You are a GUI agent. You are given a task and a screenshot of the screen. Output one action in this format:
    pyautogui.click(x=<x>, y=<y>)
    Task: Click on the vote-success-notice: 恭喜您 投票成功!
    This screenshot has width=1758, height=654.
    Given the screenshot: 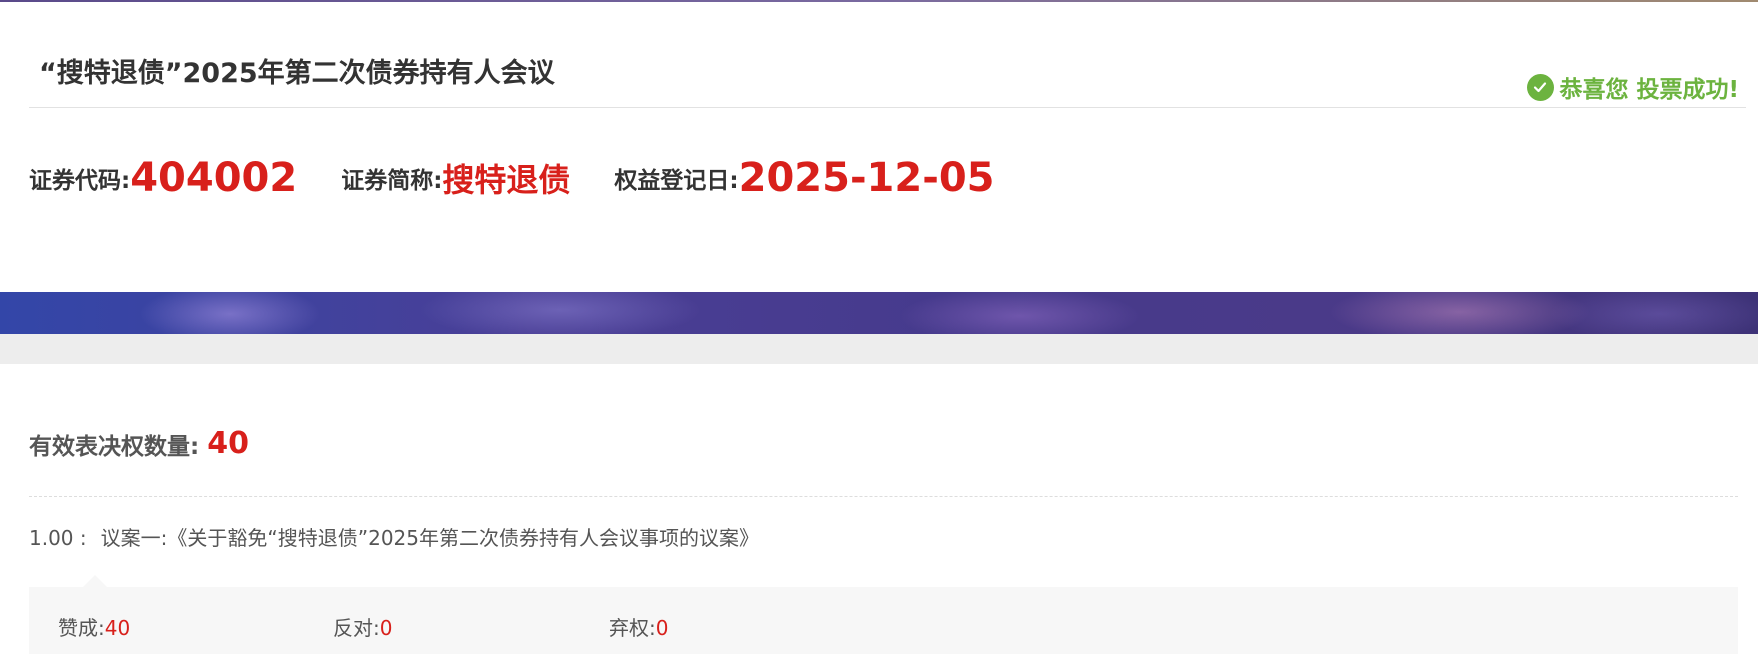 What is the action you would take?
    pyautogui.click(x=1633, y=87)
    